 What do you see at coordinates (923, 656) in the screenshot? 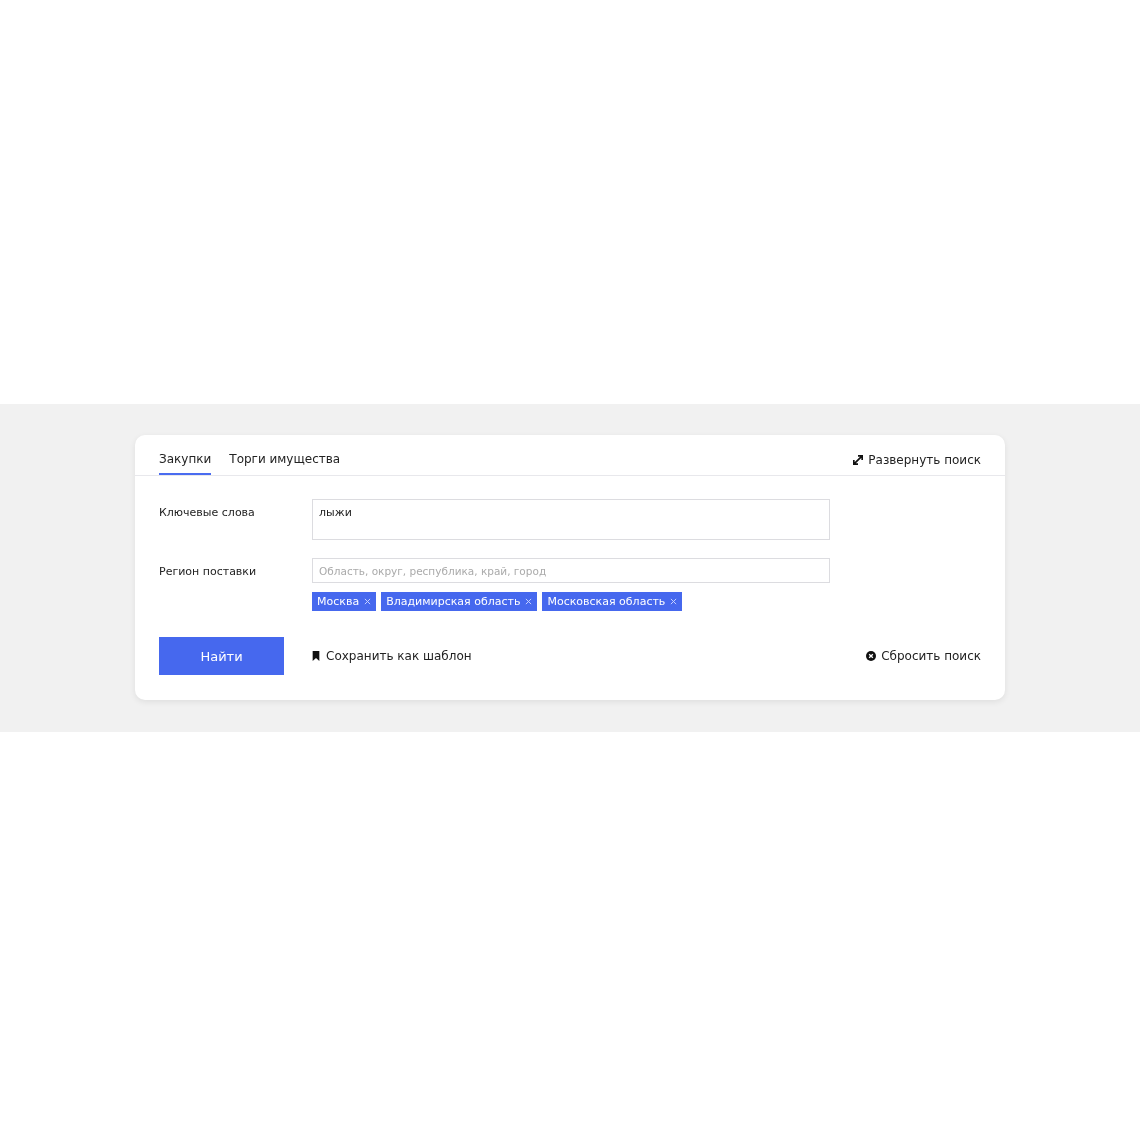
I see `reset-search-link: Сбросить поиск` at bounding box center [923, 656].